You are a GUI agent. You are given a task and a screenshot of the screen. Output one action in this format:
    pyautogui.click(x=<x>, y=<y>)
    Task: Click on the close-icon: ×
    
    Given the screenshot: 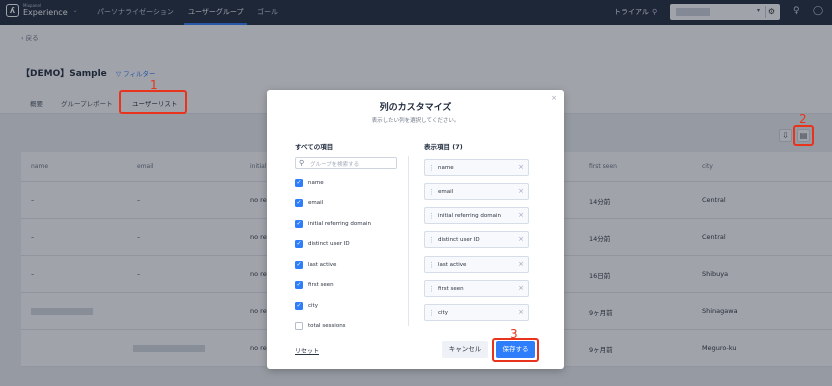 What is the action you would take?
    pyautogui.click(x=554, y=98)
    